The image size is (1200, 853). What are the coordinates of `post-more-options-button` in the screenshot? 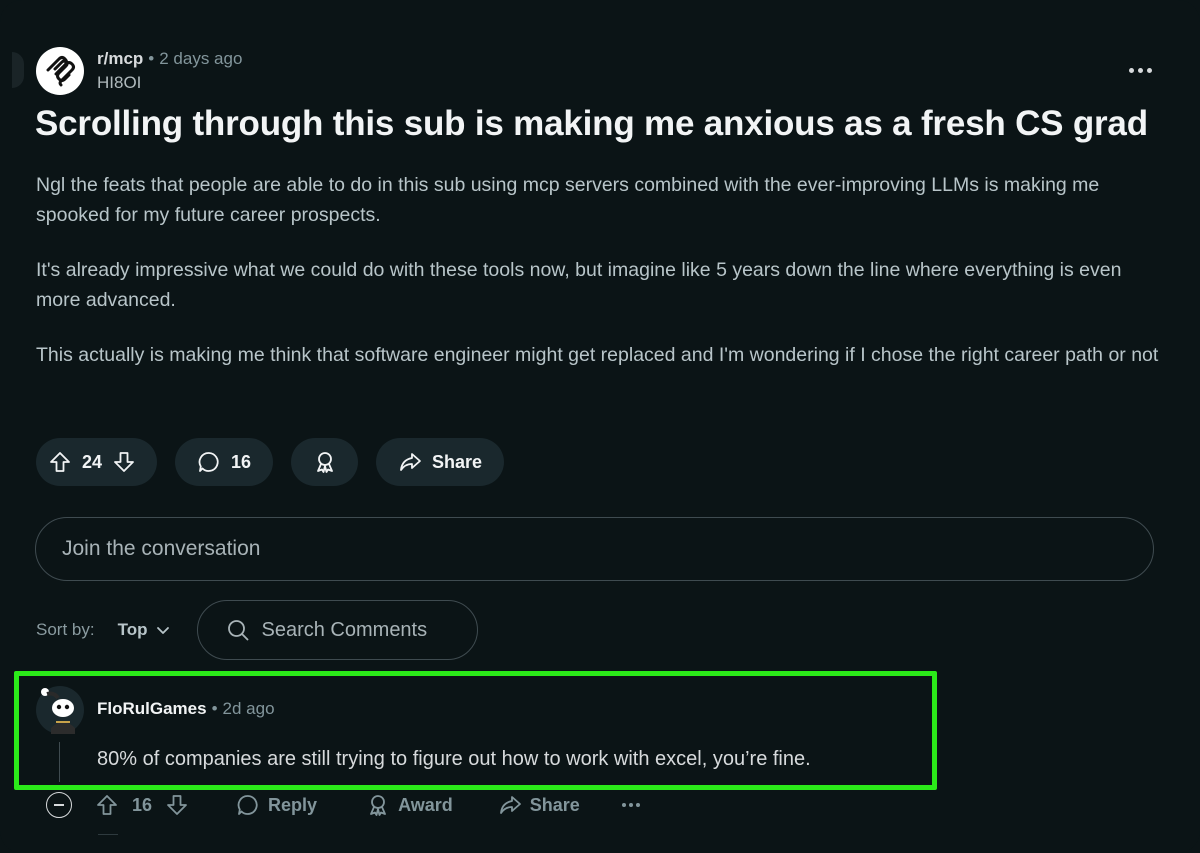 It's located at (1140, 70).